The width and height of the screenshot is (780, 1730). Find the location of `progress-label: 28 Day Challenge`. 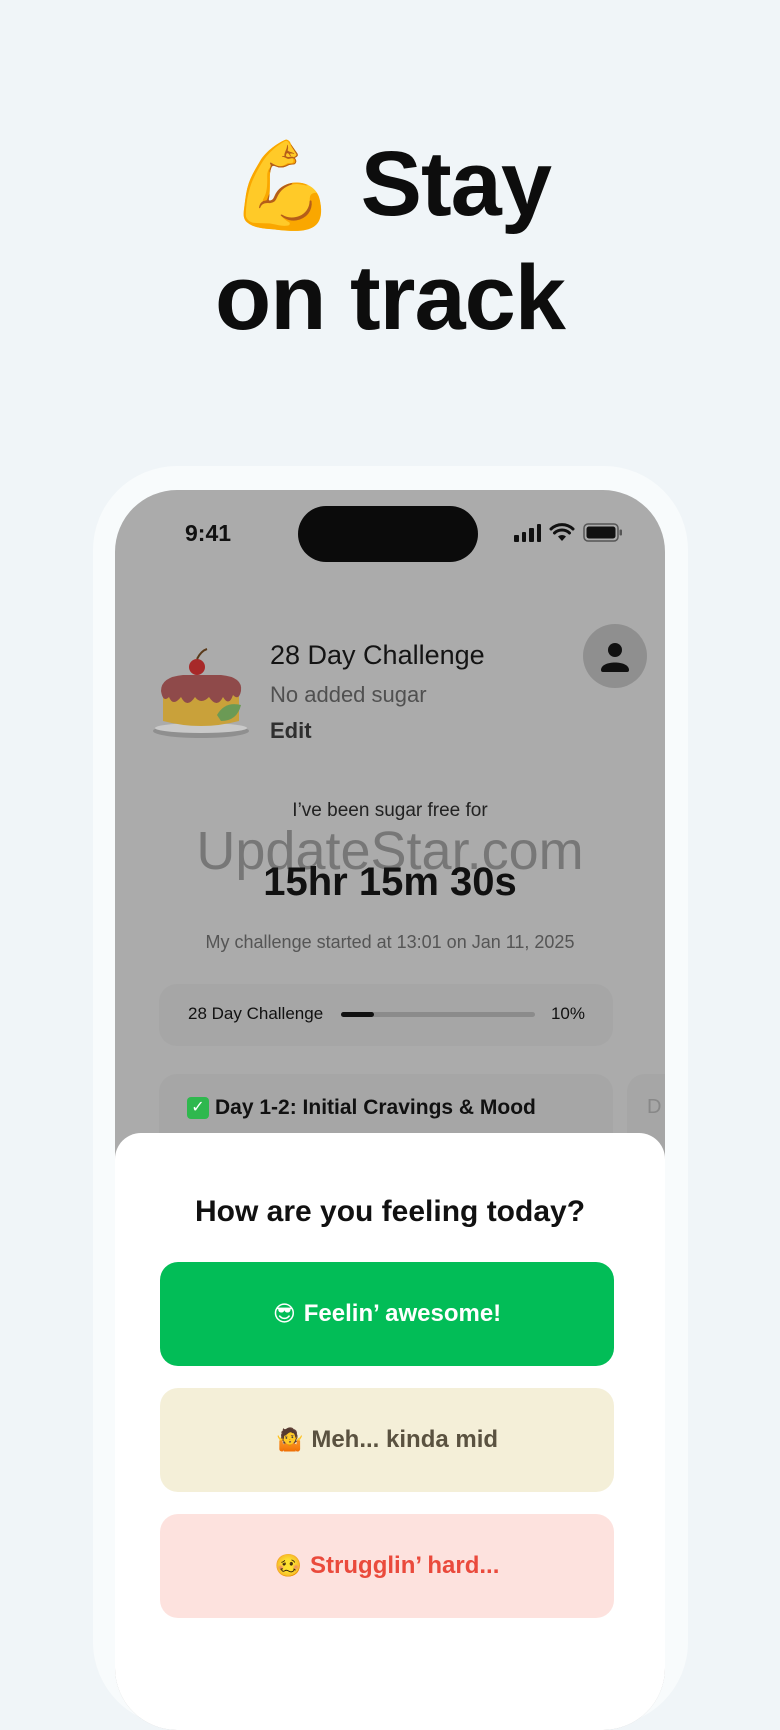

progress-label: 28 Day Challenge is located at coordinates (256, 1013).